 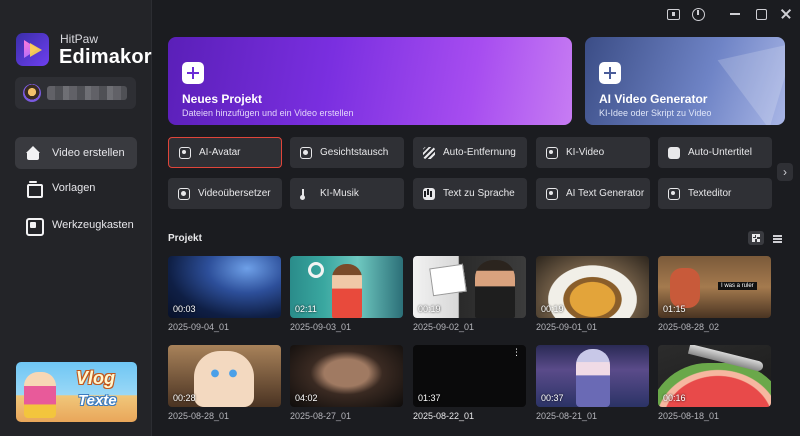 I want to click on tool-text-zu-sprache: Text zu Sprache, so click(x=470, y=193).